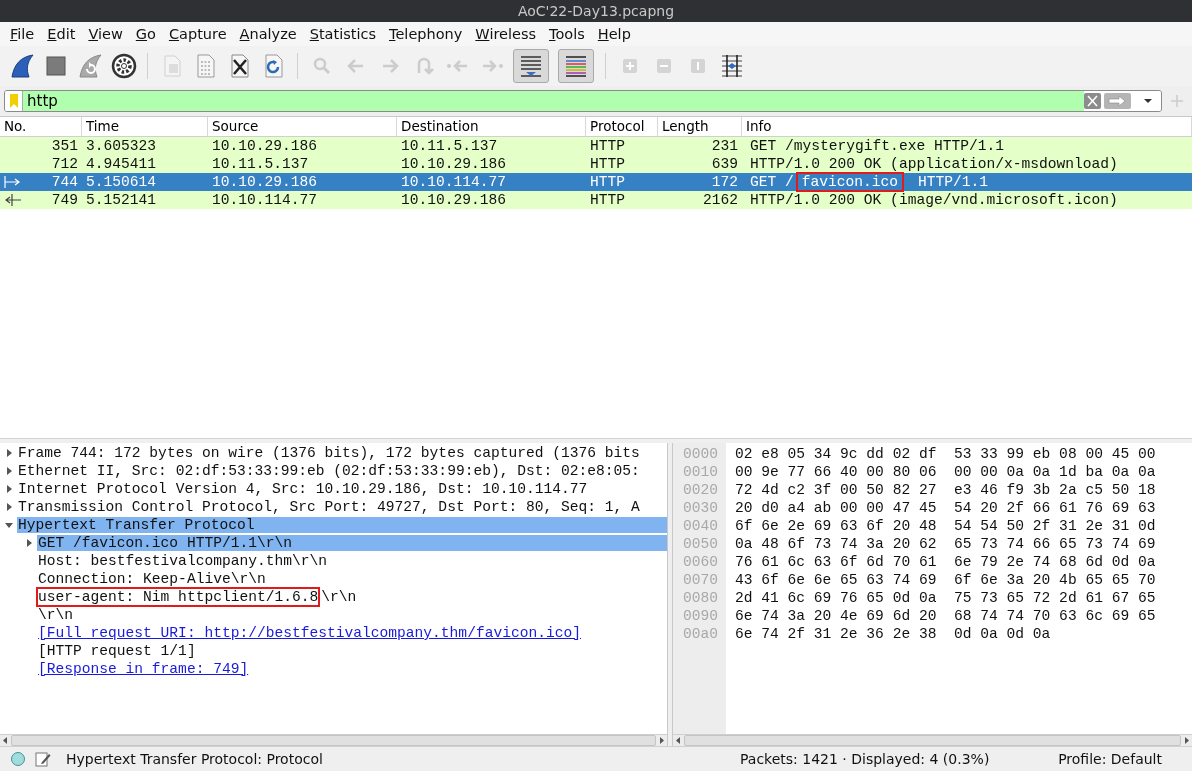 The height and width of the screenshot is (771, 1192). What do you see at coordinates (836, 454) in the screenshot?
I see `hex-bytes: 02 e8 05 34 9c dd 02 df` at bounding box center [836, 454].